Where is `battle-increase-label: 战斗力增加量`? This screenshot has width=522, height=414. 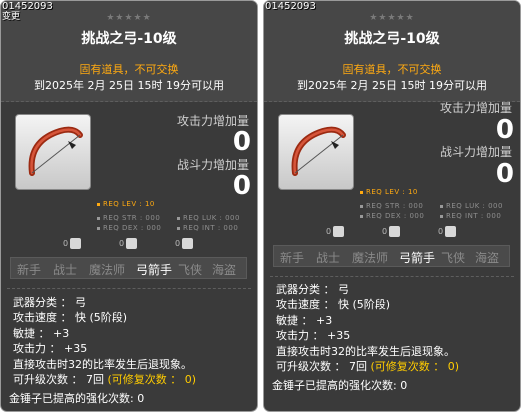
battle-increase-label: 战斗力增加量 is located at coordinates (475, 152).